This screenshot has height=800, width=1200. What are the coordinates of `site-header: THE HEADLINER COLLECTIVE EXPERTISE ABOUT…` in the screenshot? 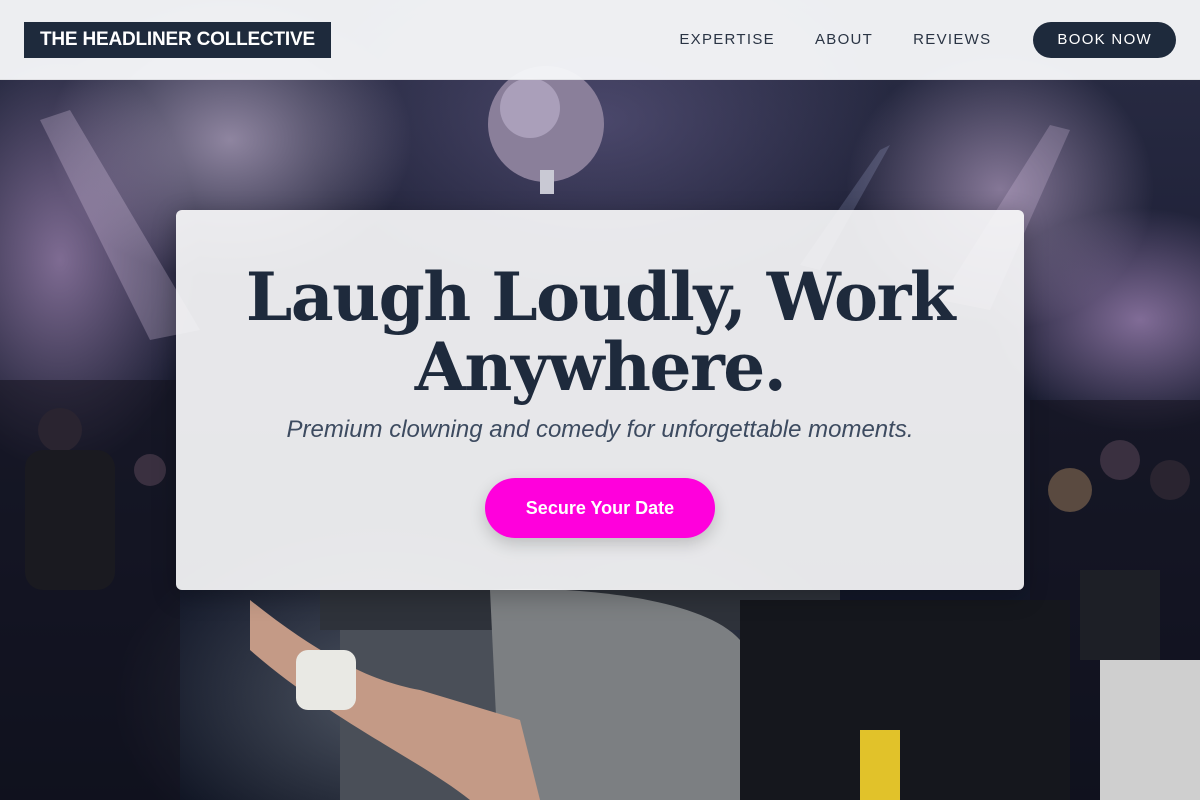 It's located at (600, 40).